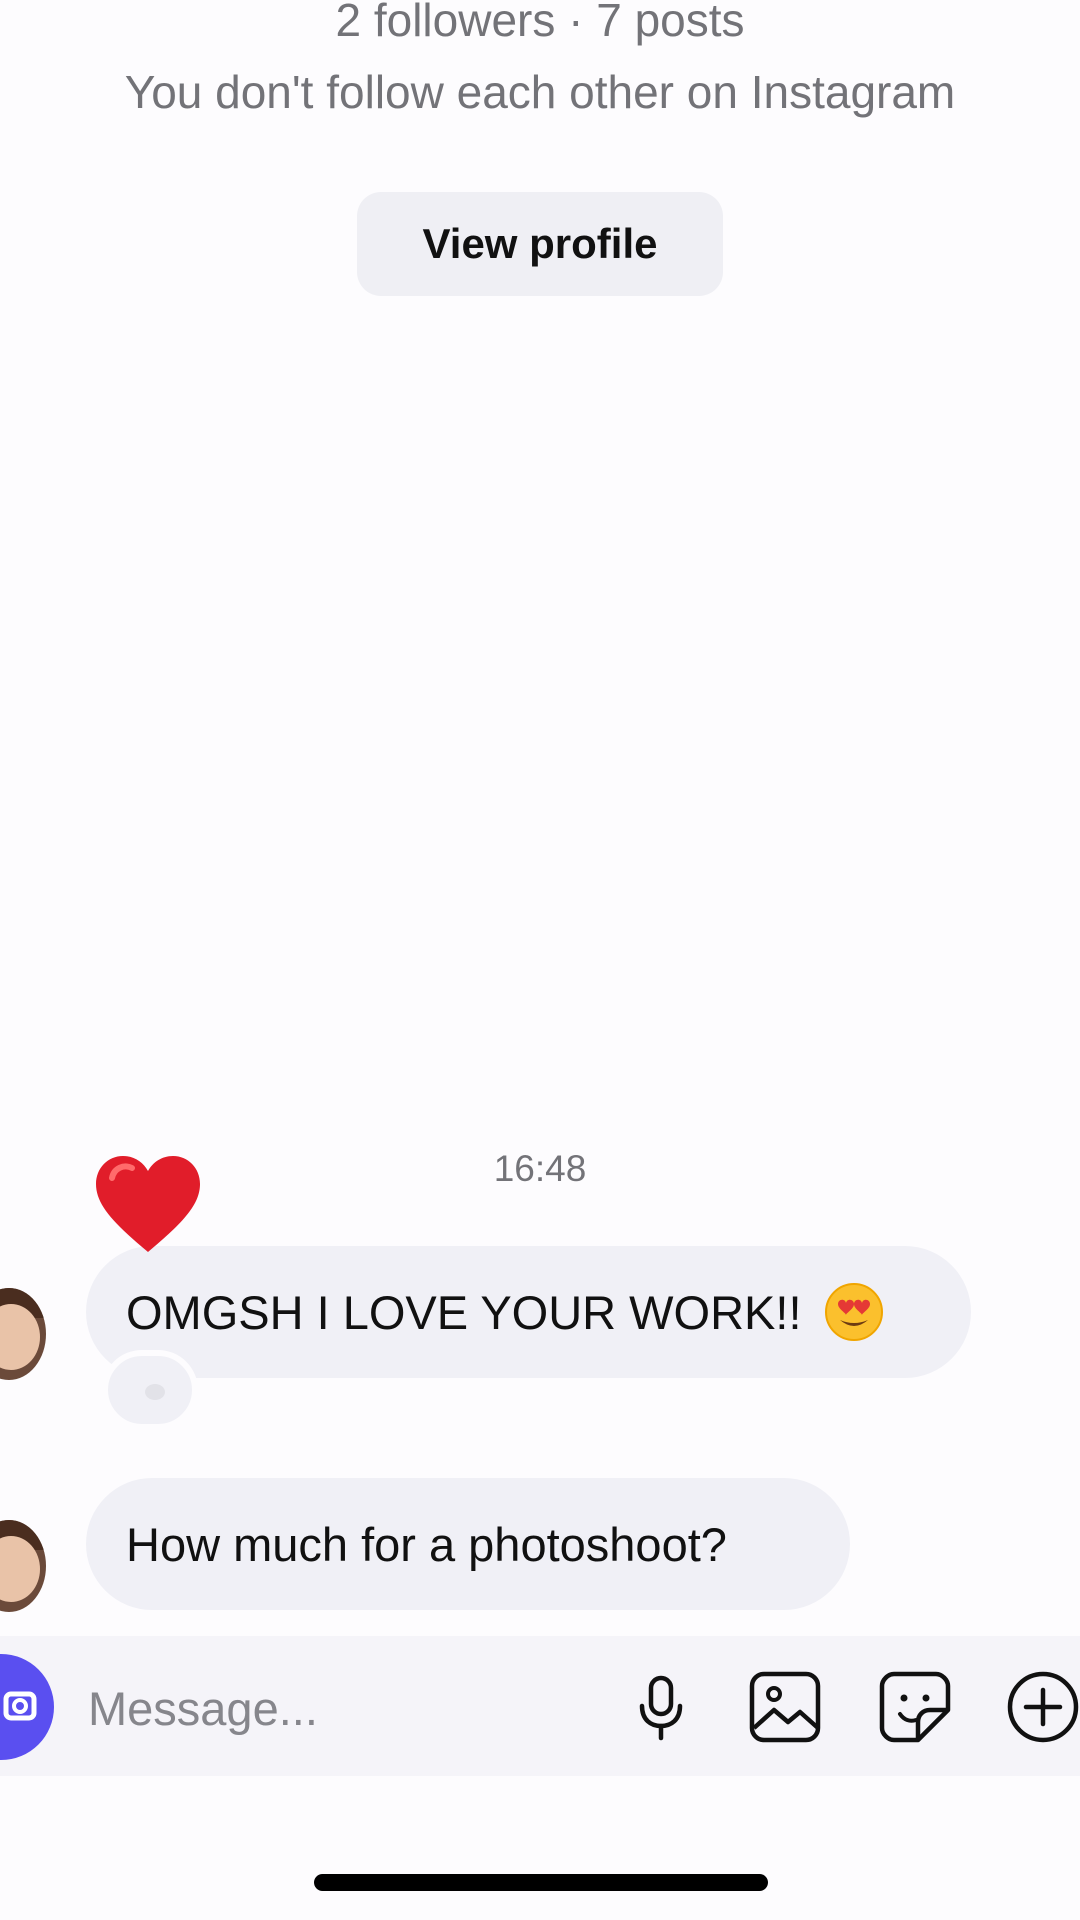  I want to click on message-bubble: How much for a photoshoot?, so click(468, 1544).